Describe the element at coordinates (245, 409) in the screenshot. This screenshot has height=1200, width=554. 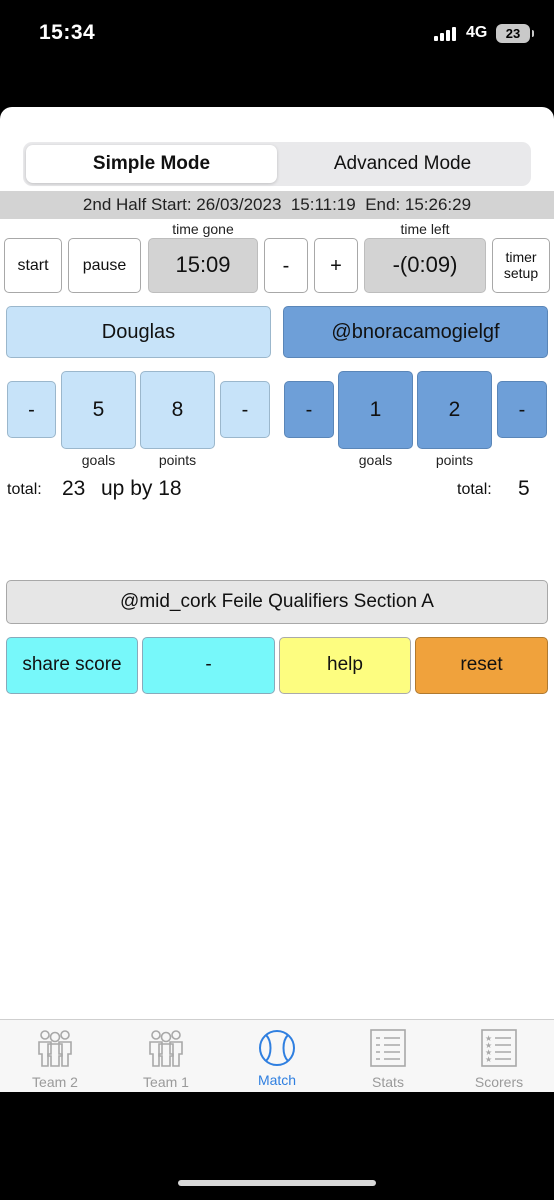
I see `home-points-minus-button: -` at that location.